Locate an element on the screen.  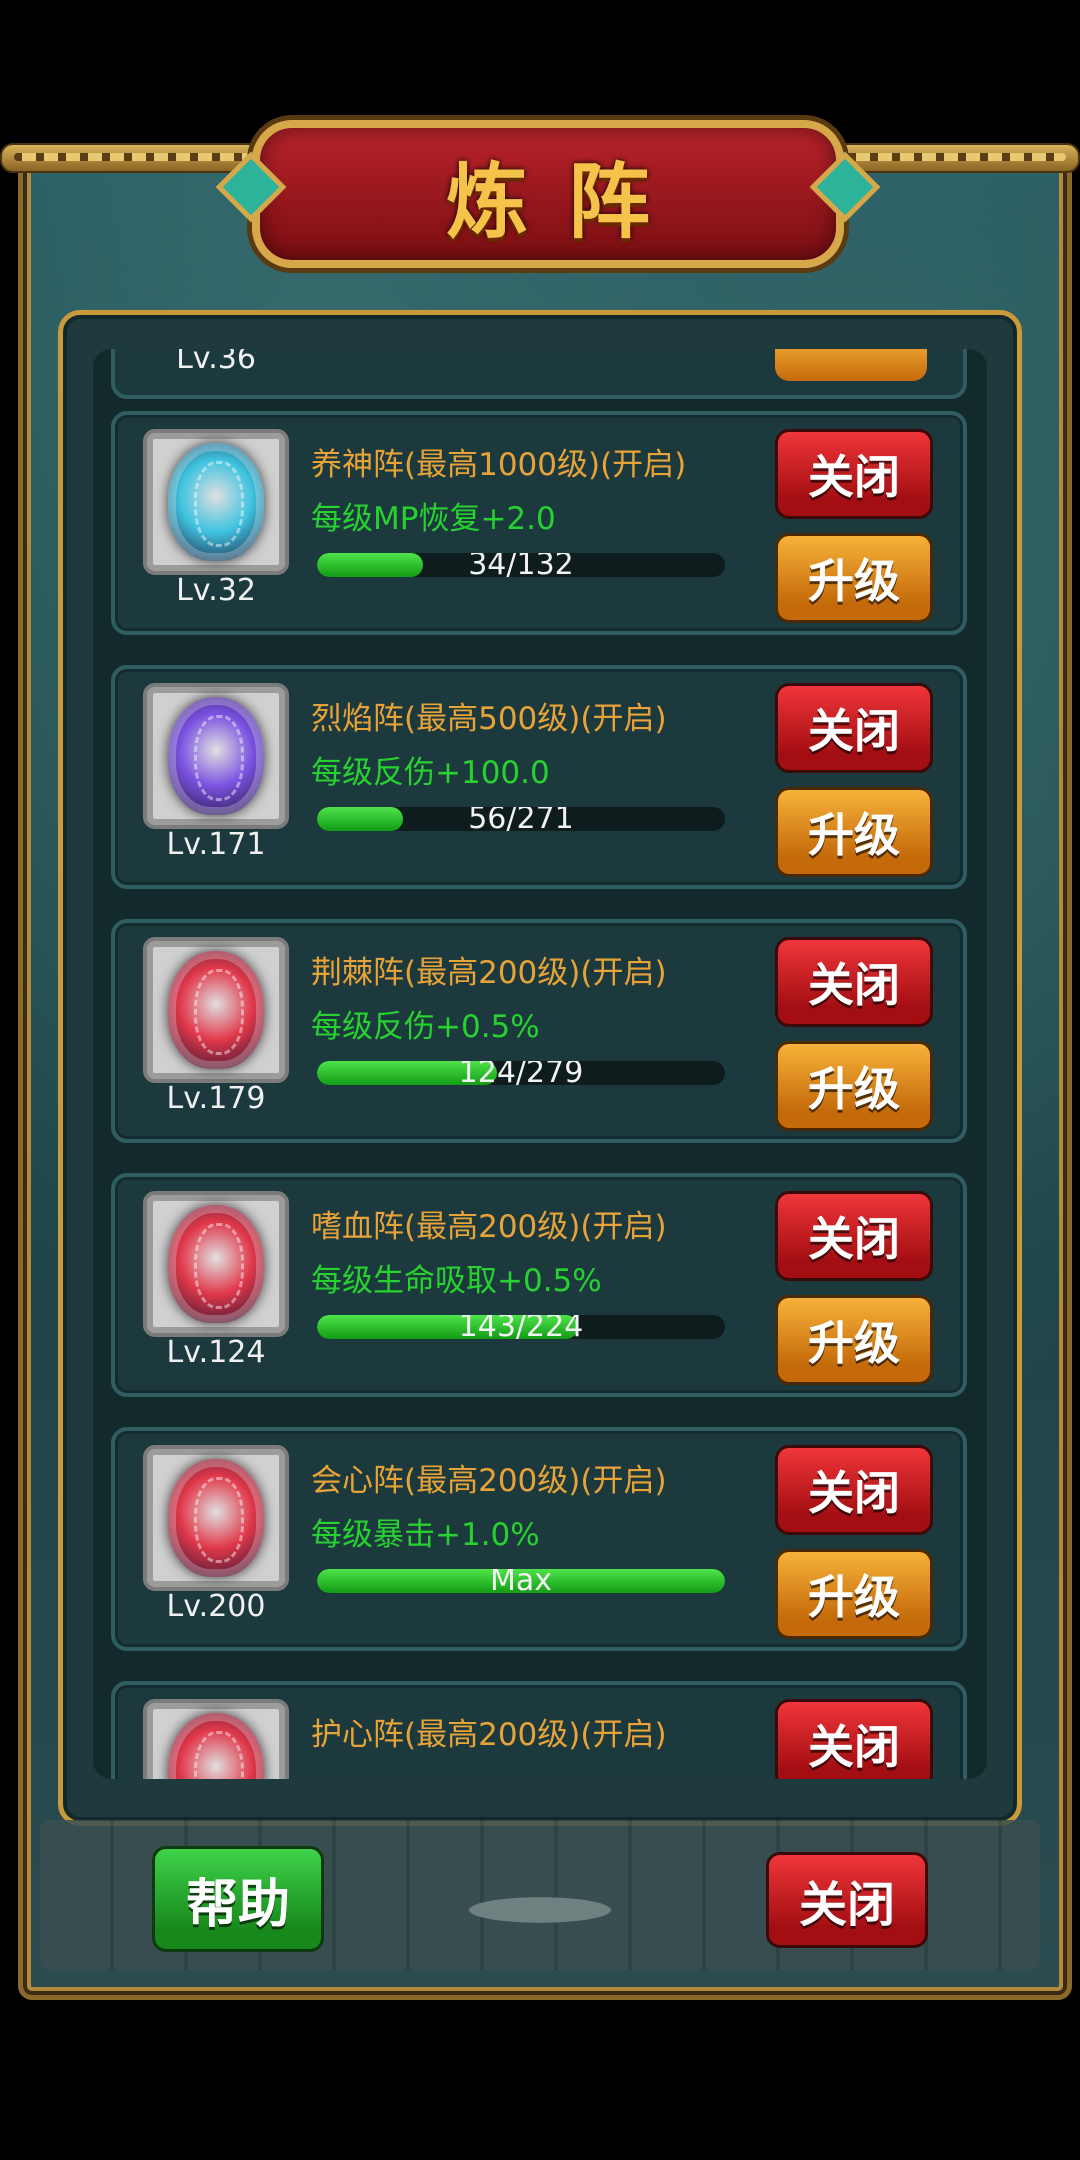
formation-effect: 每级反伤+0.5% is located at coordinates (425, 1027).